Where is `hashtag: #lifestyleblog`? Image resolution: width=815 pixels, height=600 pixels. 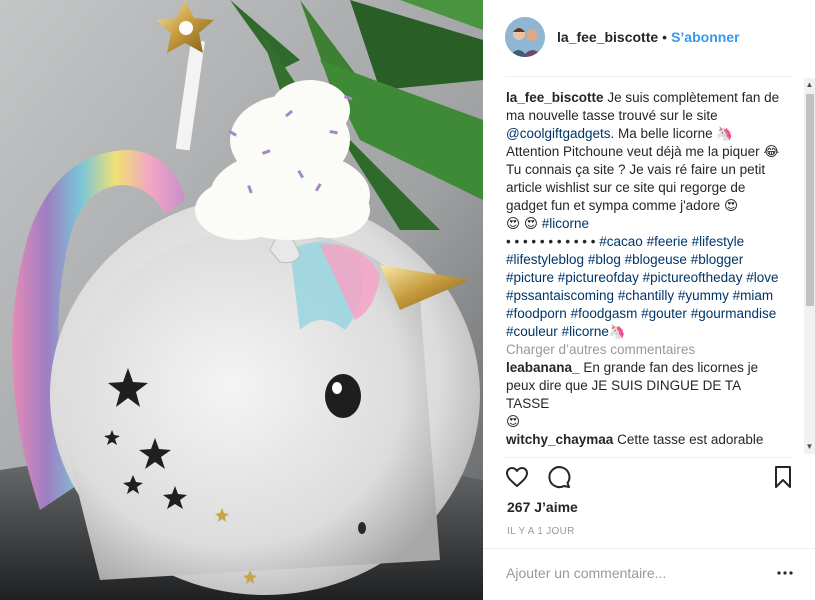 hashtag: #lifestyleblog is located at coordinates (545, 259).